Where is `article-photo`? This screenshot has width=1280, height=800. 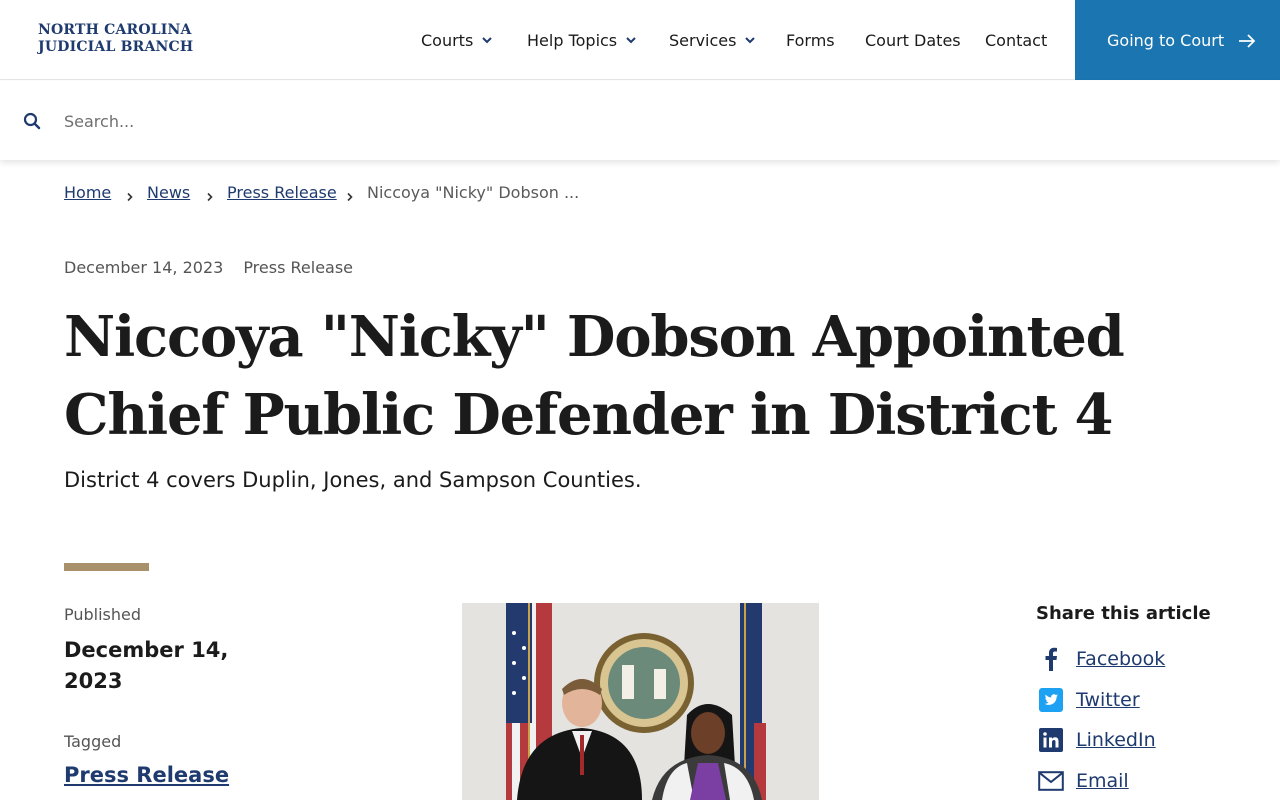 article-photo is located at coordinates (640, 701).